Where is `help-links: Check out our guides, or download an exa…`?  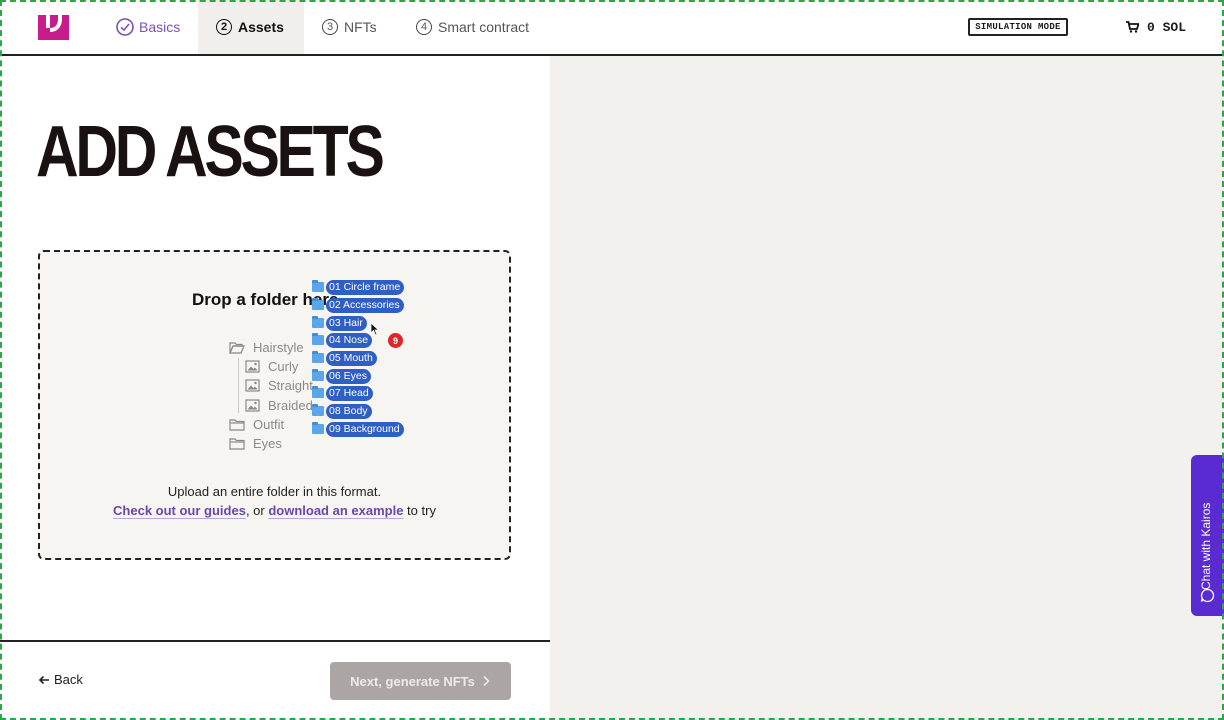
help-links: Check out our guides, or download an exa… is located at coordinates (274, 510).